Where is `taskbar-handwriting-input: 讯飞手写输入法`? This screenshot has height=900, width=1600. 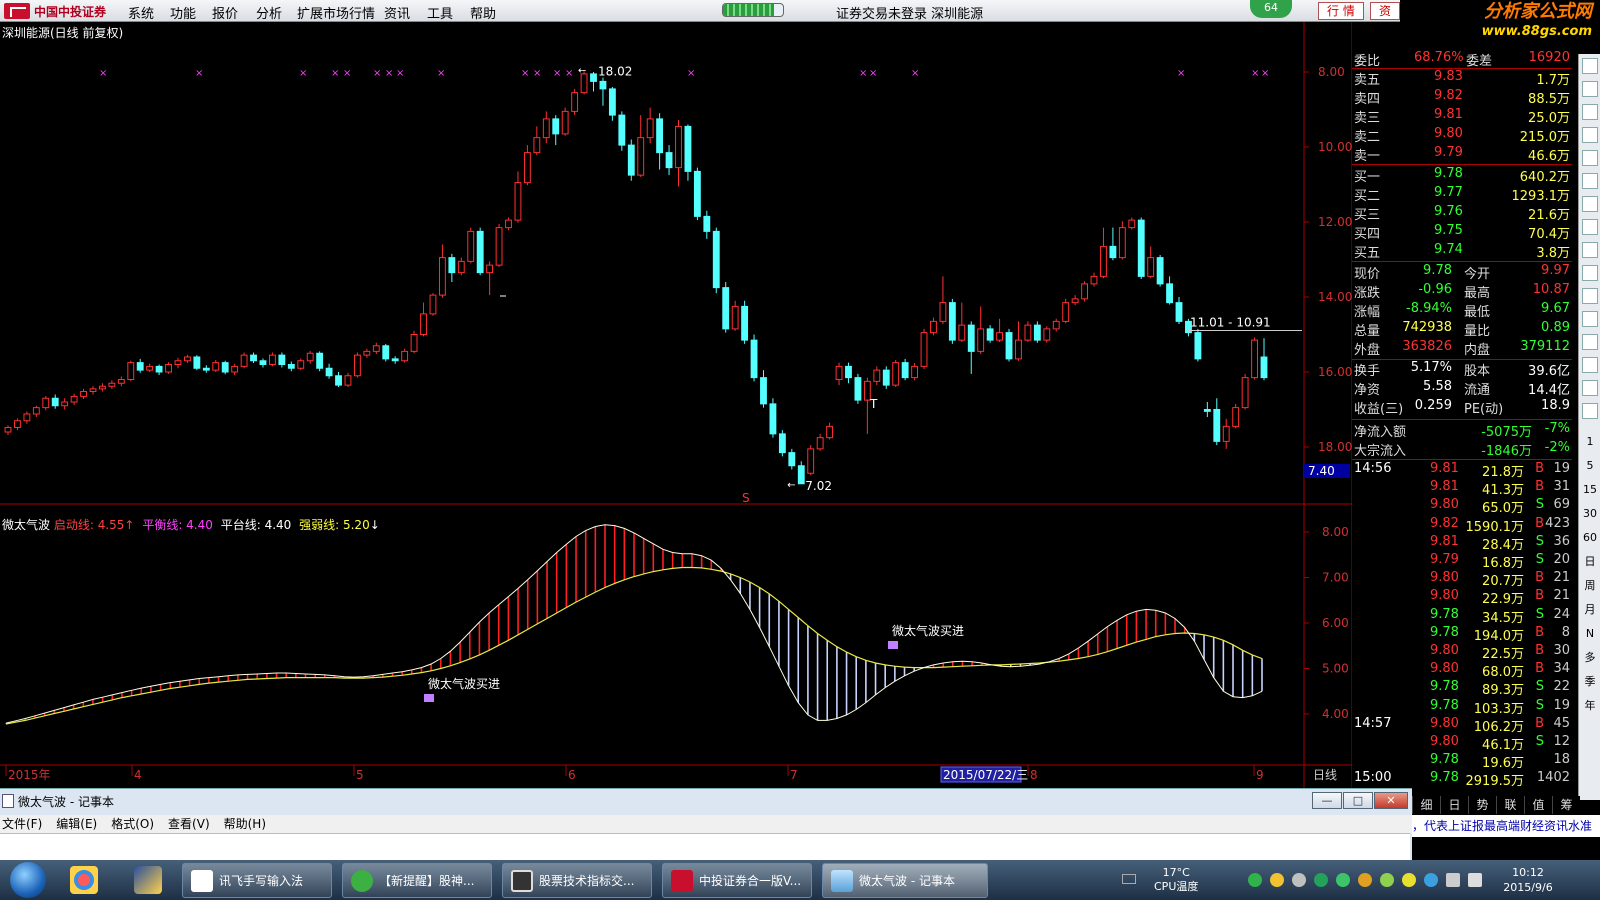 taskbar-handwriting-input: 讯飞手写输入法 is located at coordinates (257, 880).